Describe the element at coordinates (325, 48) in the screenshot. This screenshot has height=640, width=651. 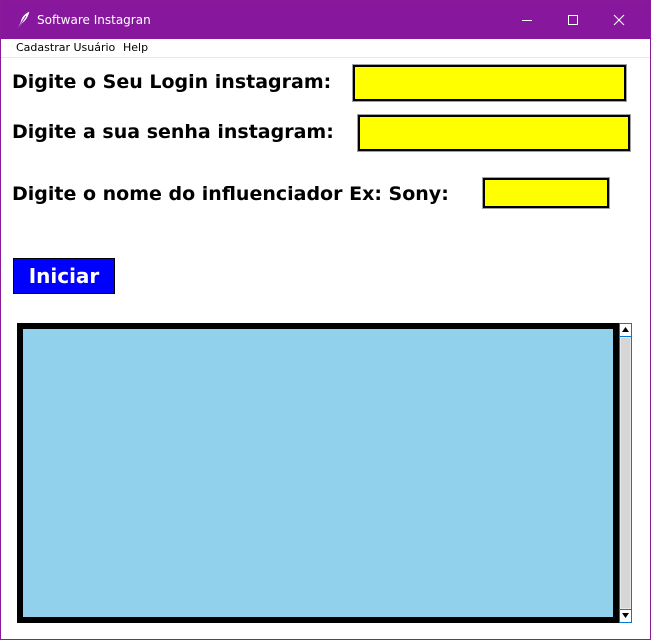
I see `menu-bar: Cadastrar Usuário Help` at that location.